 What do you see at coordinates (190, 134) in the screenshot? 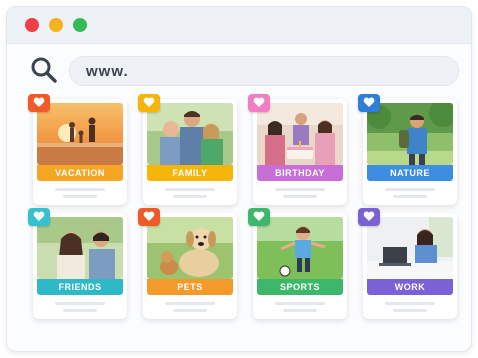
I see `family-photo` at bounding box center [190, 134].